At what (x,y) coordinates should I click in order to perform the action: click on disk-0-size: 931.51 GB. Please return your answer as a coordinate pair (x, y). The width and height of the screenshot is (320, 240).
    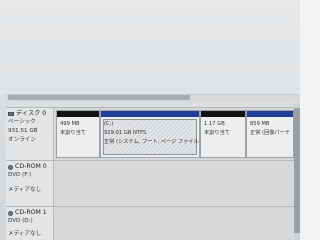
    Looking at the image, I should click on (23, 131).